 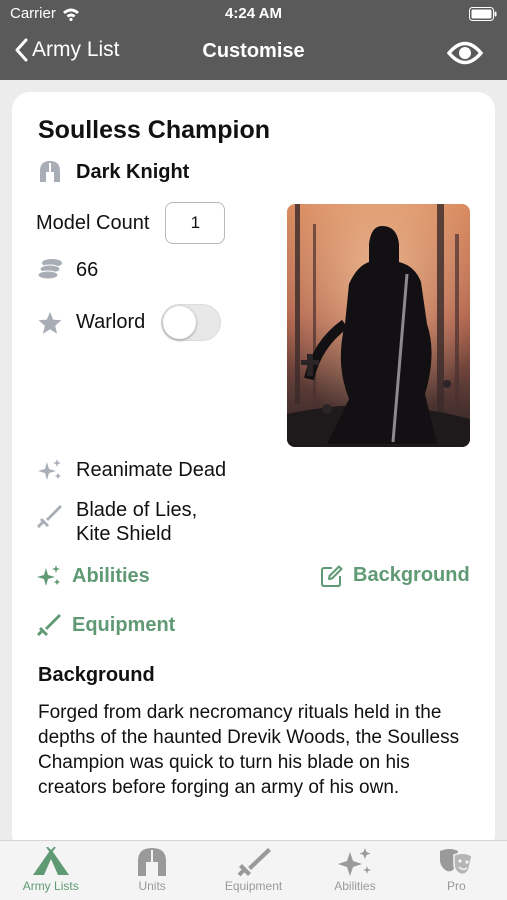 I want to click on points-row: 66, so click(x=67, y=270).